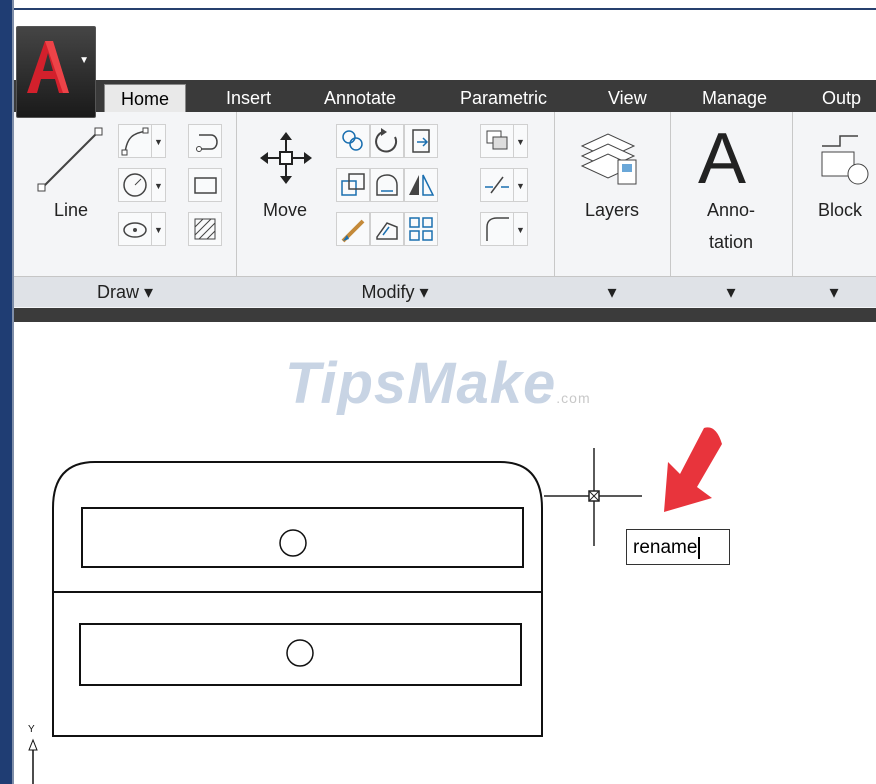 The image size is (876, 784). Describe the element at coordinates (145, 98) in the screenshot. I see `tab-home: Home` at that location.